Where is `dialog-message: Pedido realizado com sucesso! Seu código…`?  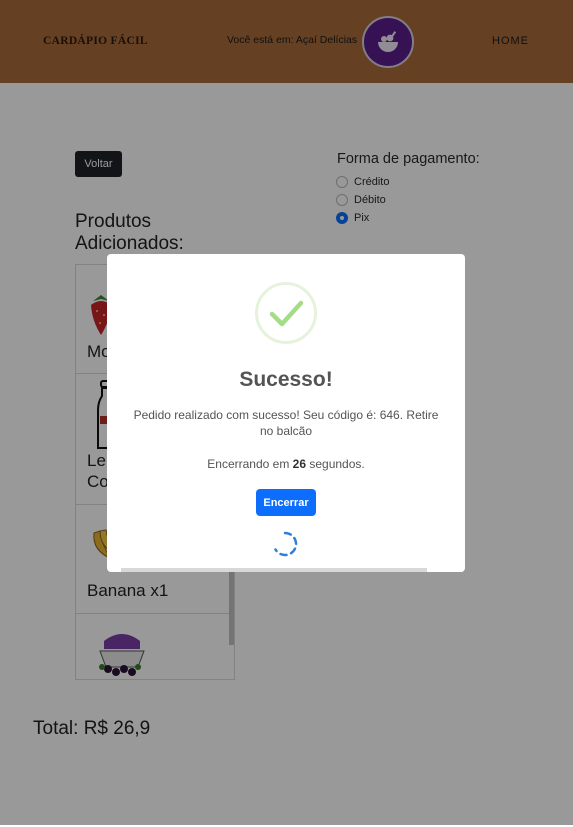 dialog-message: Pedido realizado com sucesso! Seu código… is located at coordinates (286, 423).